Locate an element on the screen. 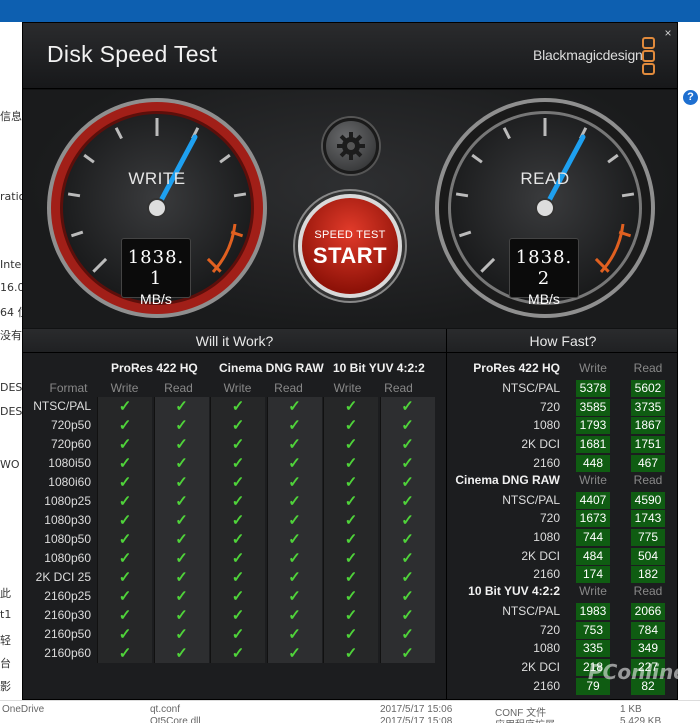 Image resolution: width=700 pixels, height=723 pixels. background-text-fragment: 64 位 is located at coordinates (12, 312).